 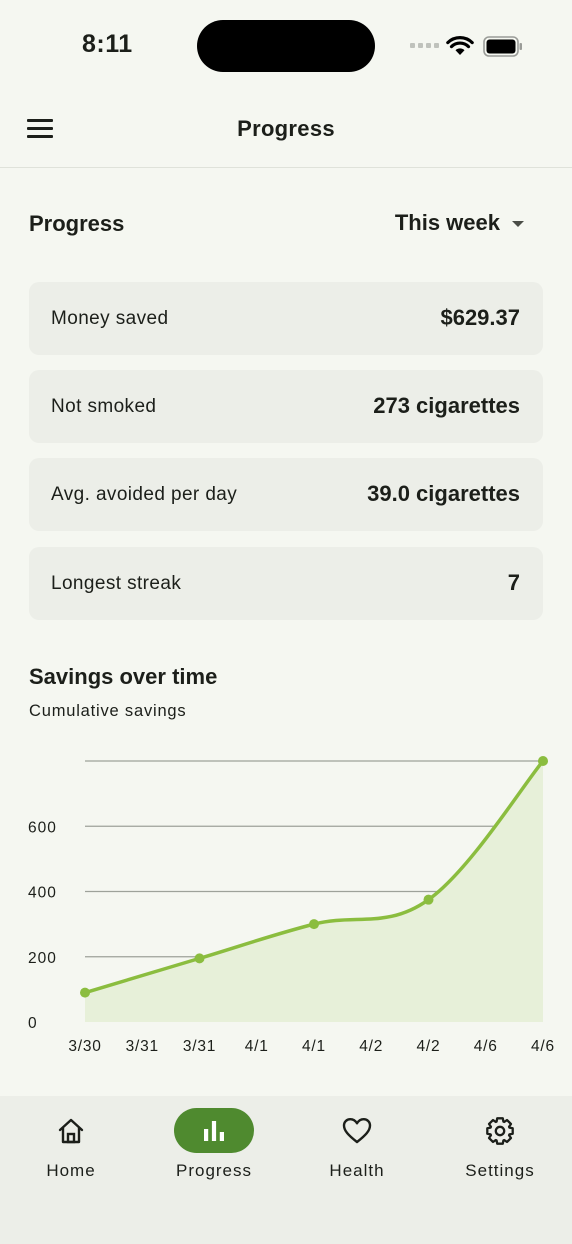 What do you see at coordinates (71, 1144) in the screenshot?
I see `nav-home: Home` at bounding box center [71, 1144].